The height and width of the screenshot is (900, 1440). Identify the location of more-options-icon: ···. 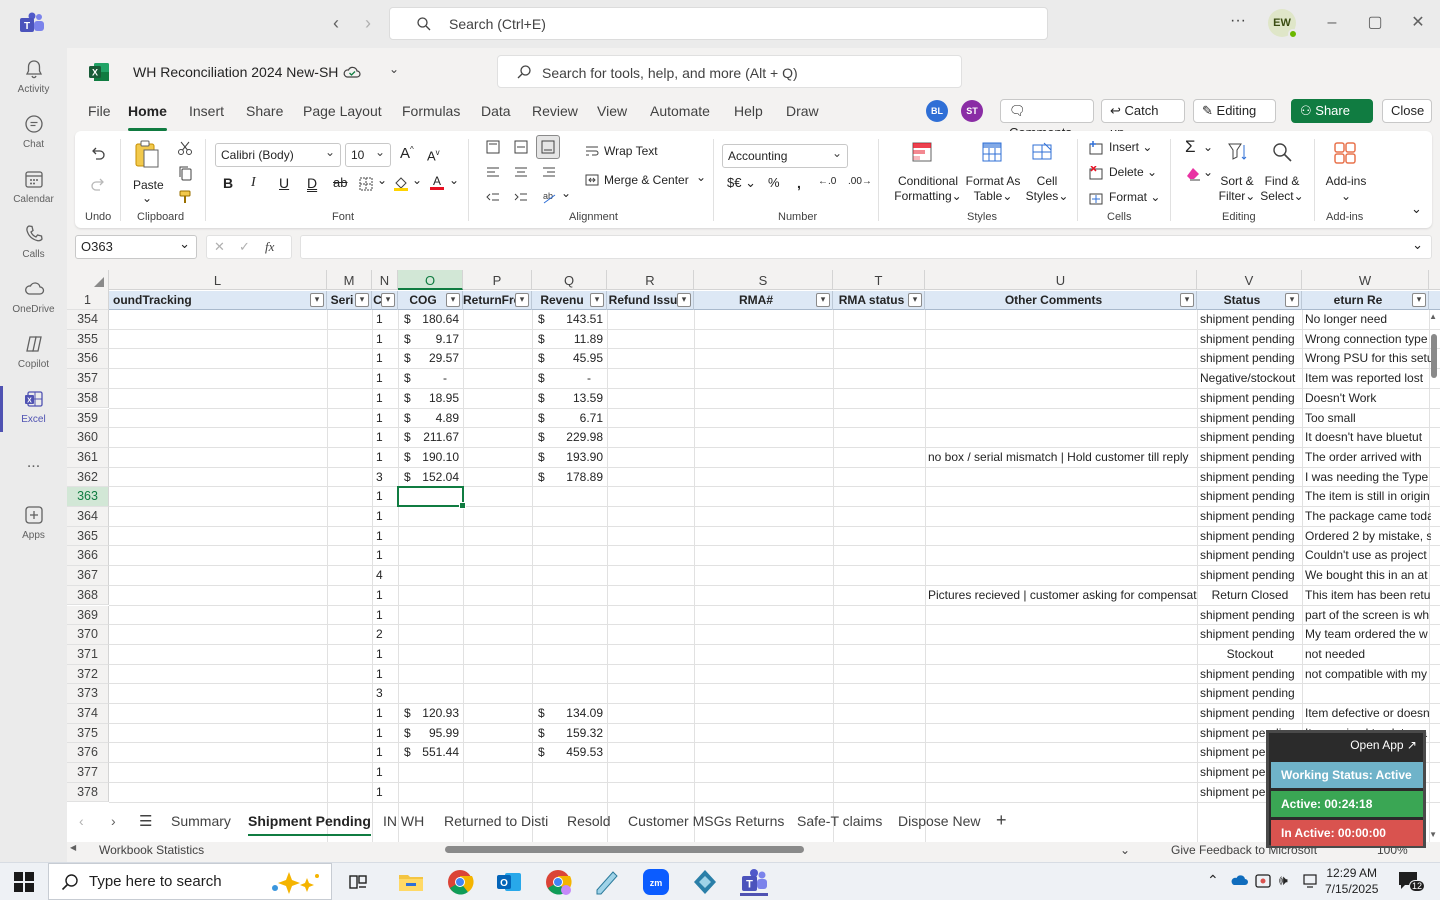
(1238, 21).